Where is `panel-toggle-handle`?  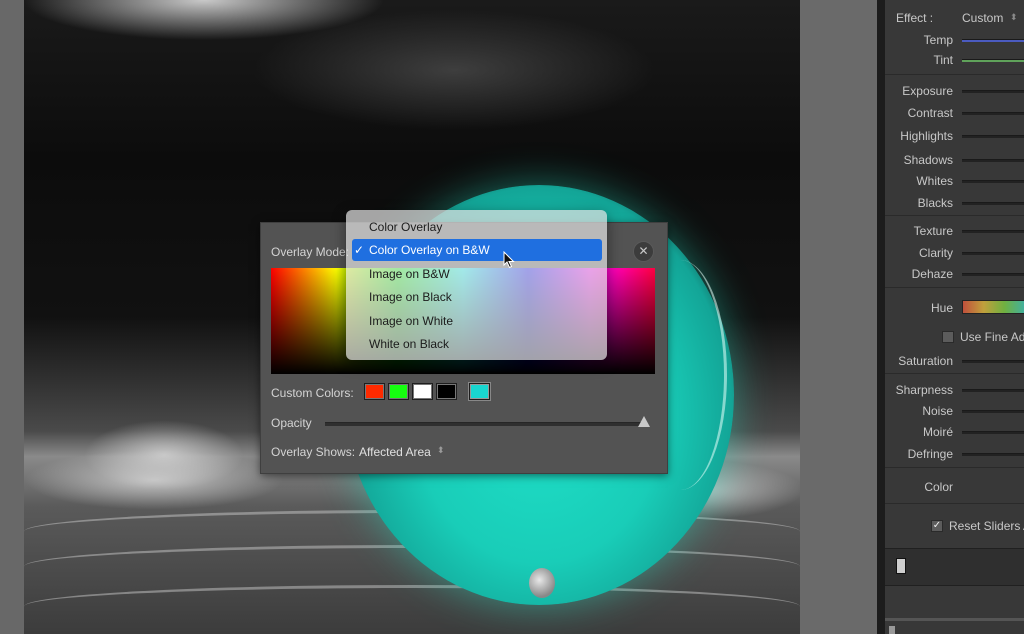
panel-toggle-handle is located at coordinates (901, 566).